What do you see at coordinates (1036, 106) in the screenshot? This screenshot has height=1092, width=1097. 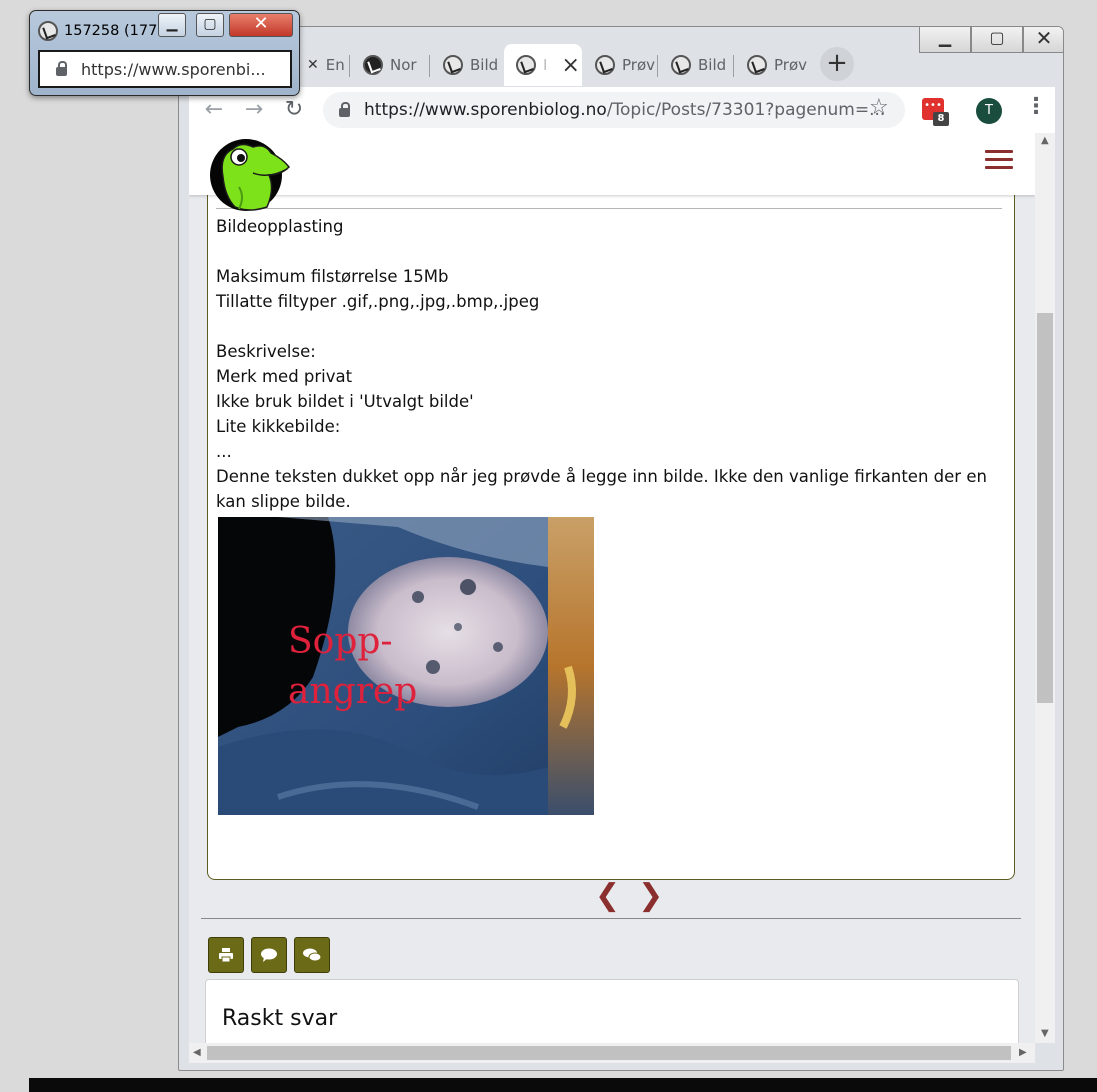 I see `menu-kebab-icon: ⋮` at bounding box center [1036, 106].